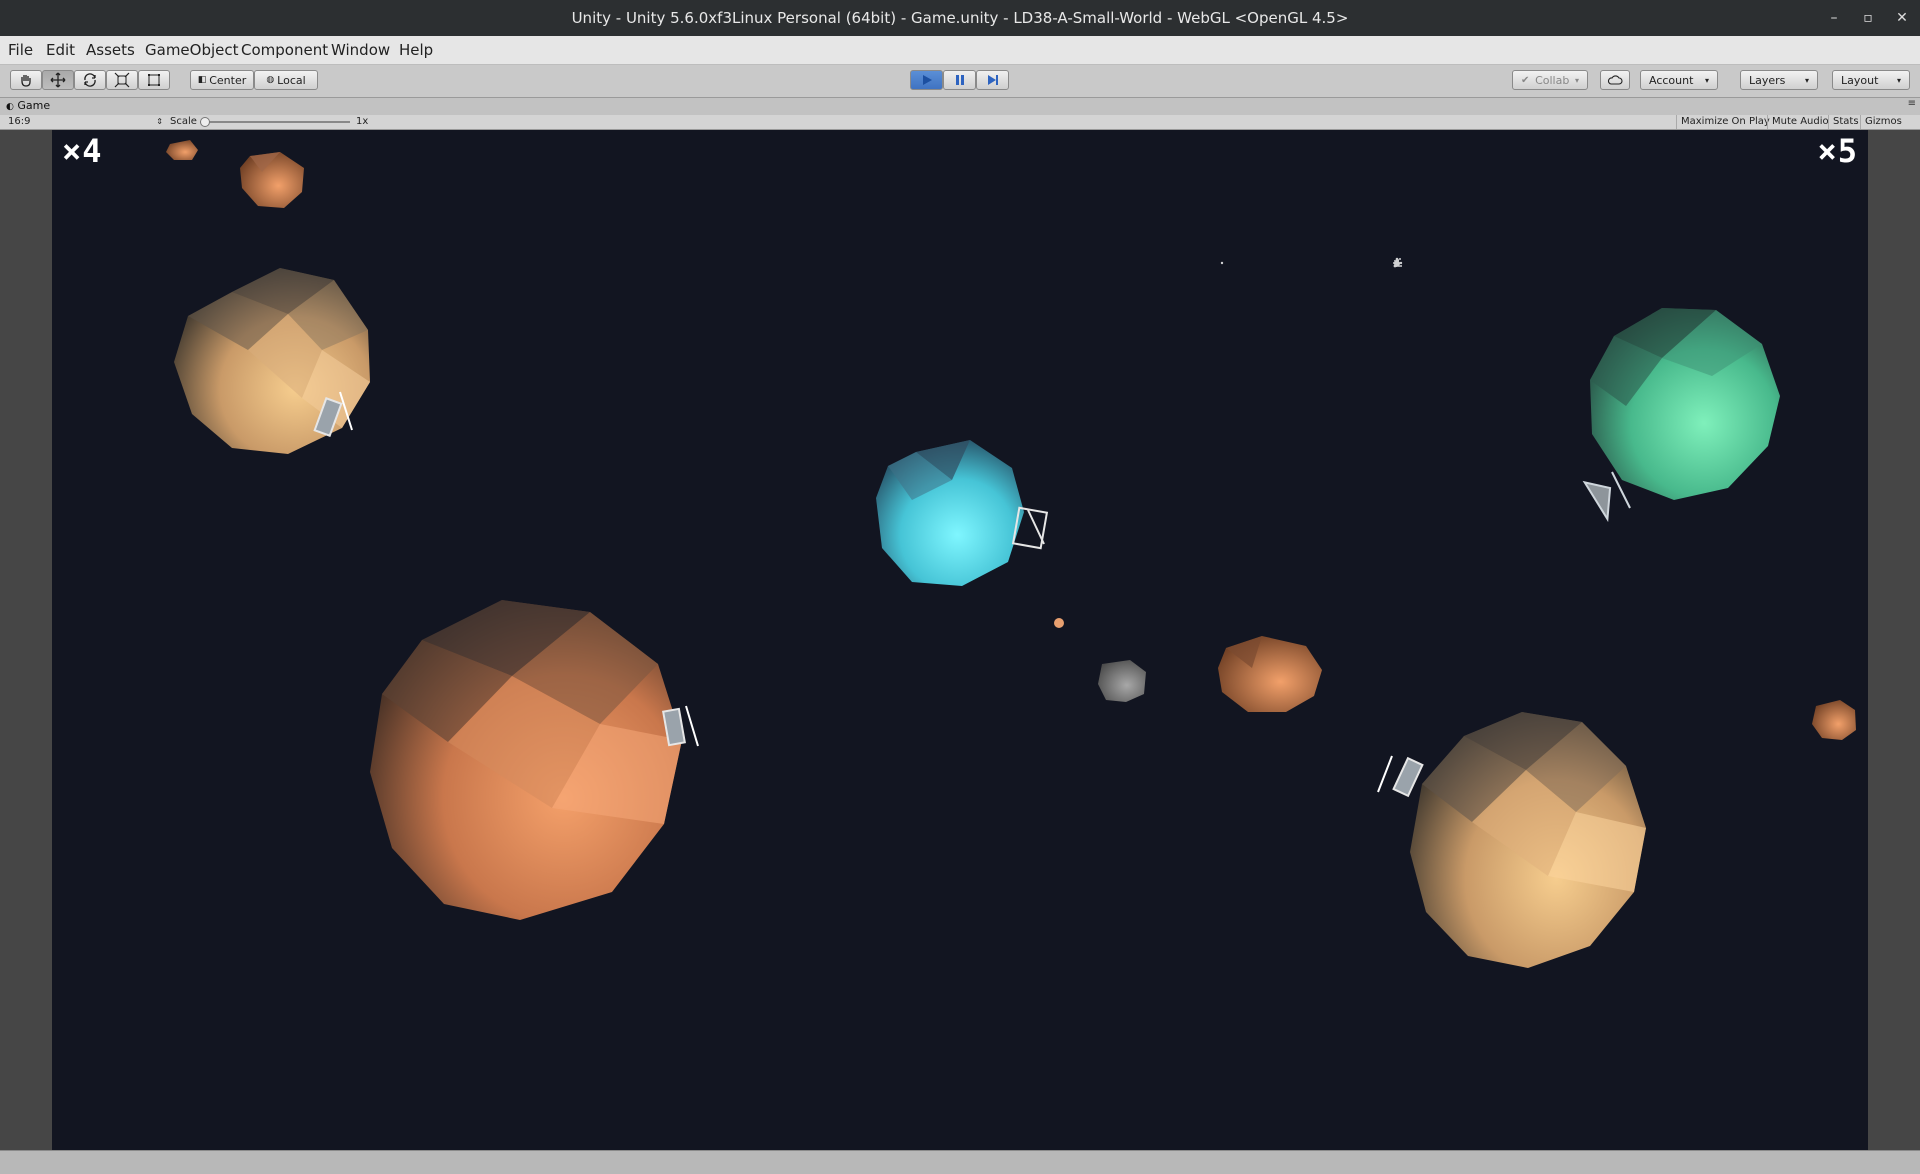  I want to click on layers-dropdown: Layers ▾, so click(1779, 80).